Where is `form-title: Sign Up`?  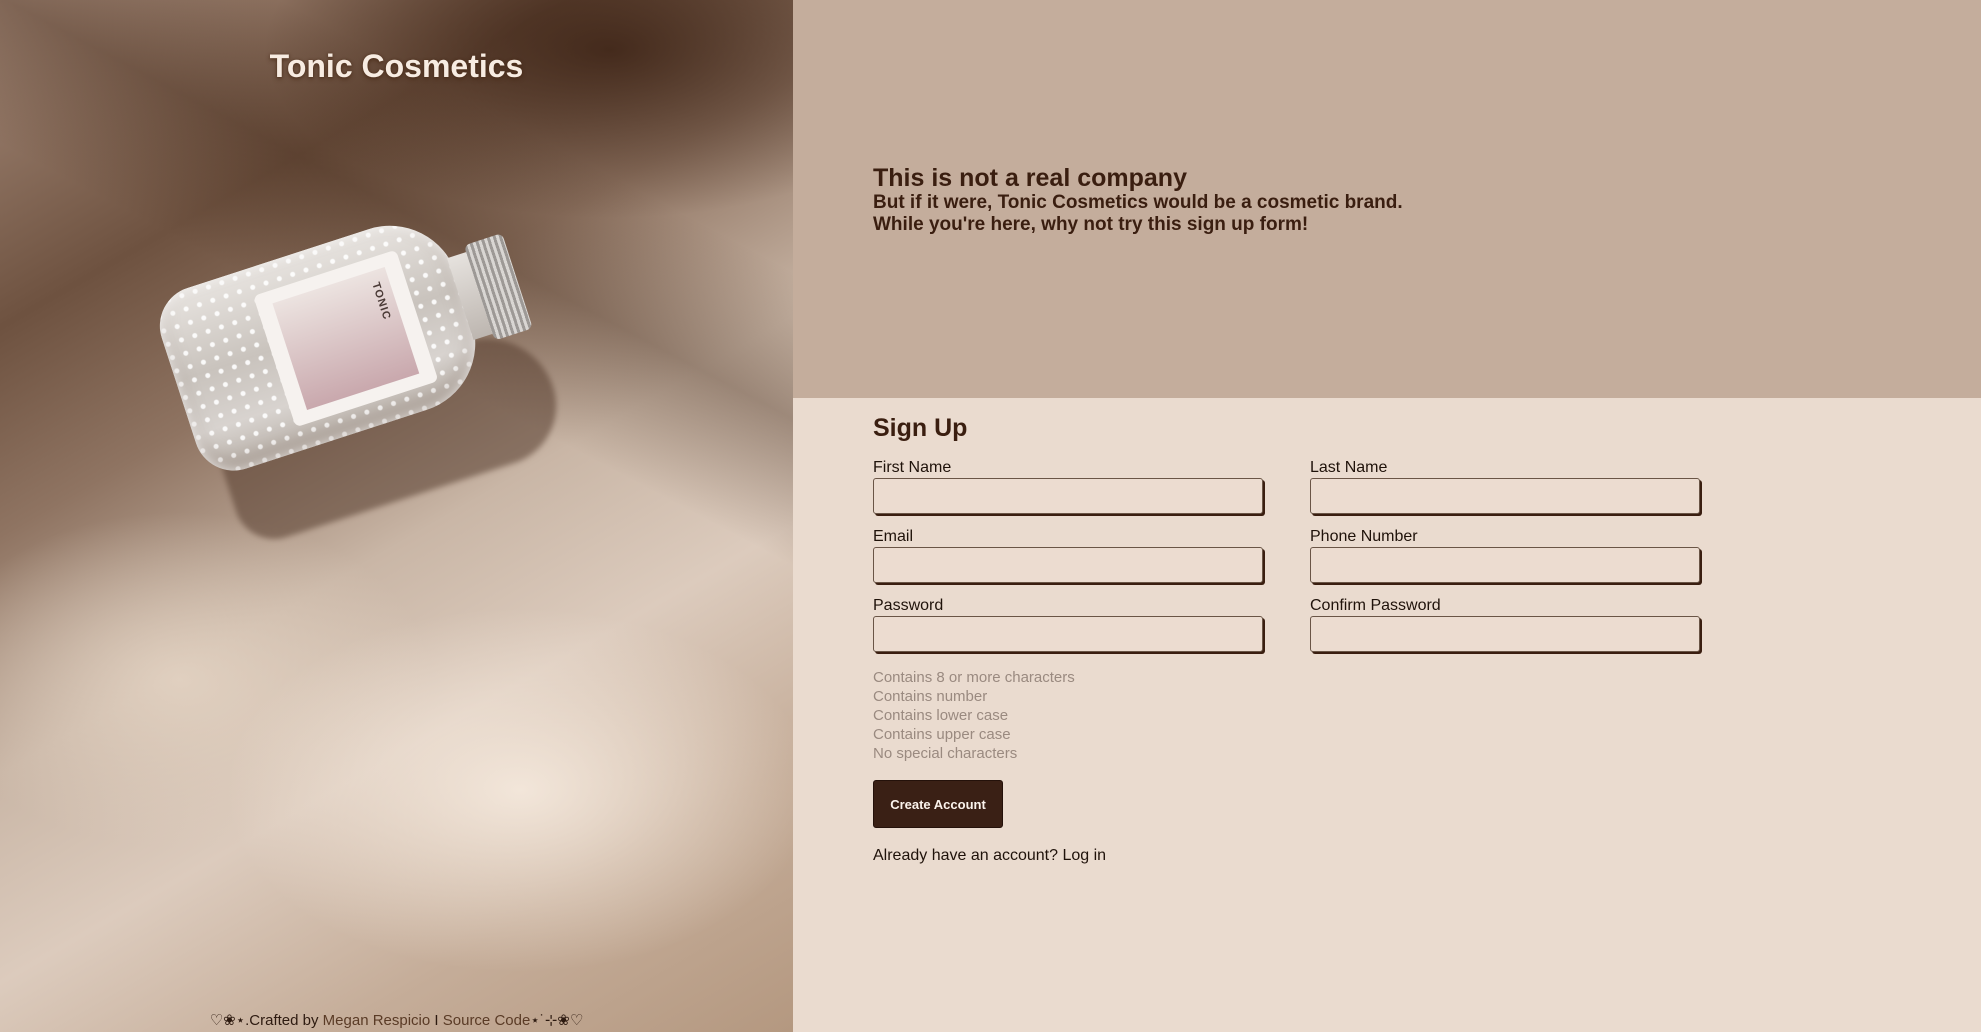
form-title: Sign Up is located at coordinates (920, 428).